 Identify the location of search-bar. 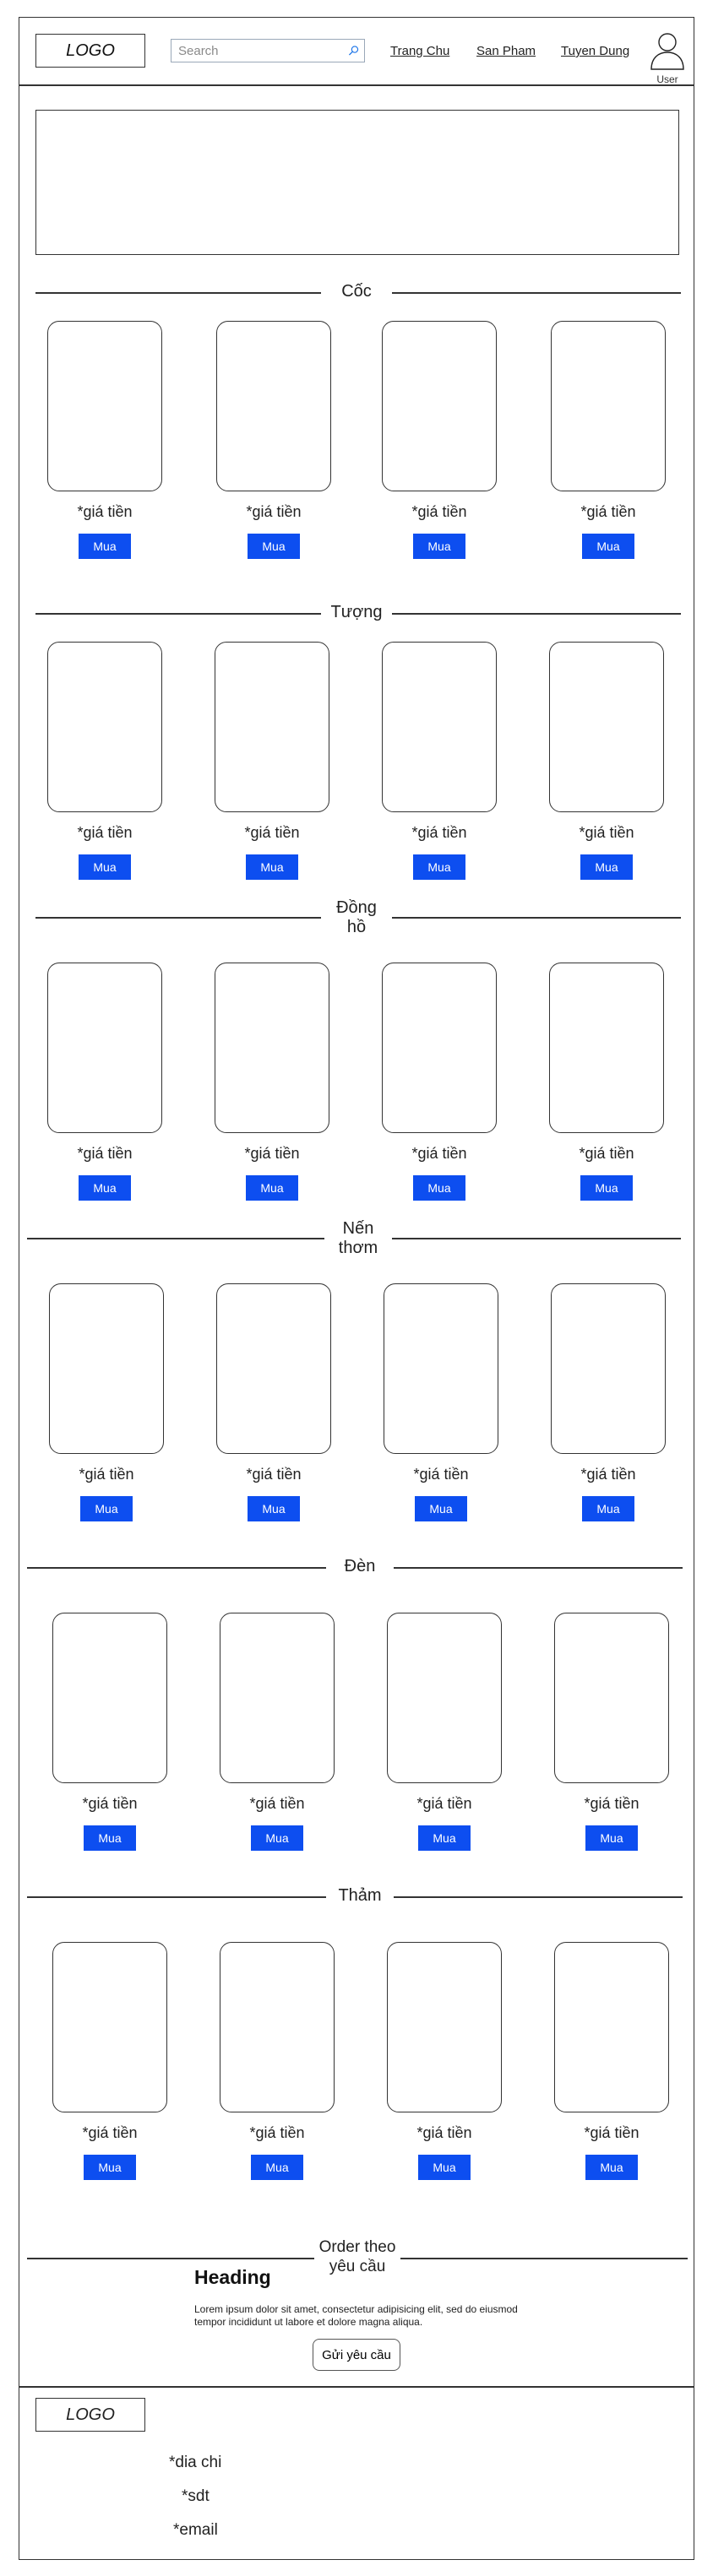
(268, 51).